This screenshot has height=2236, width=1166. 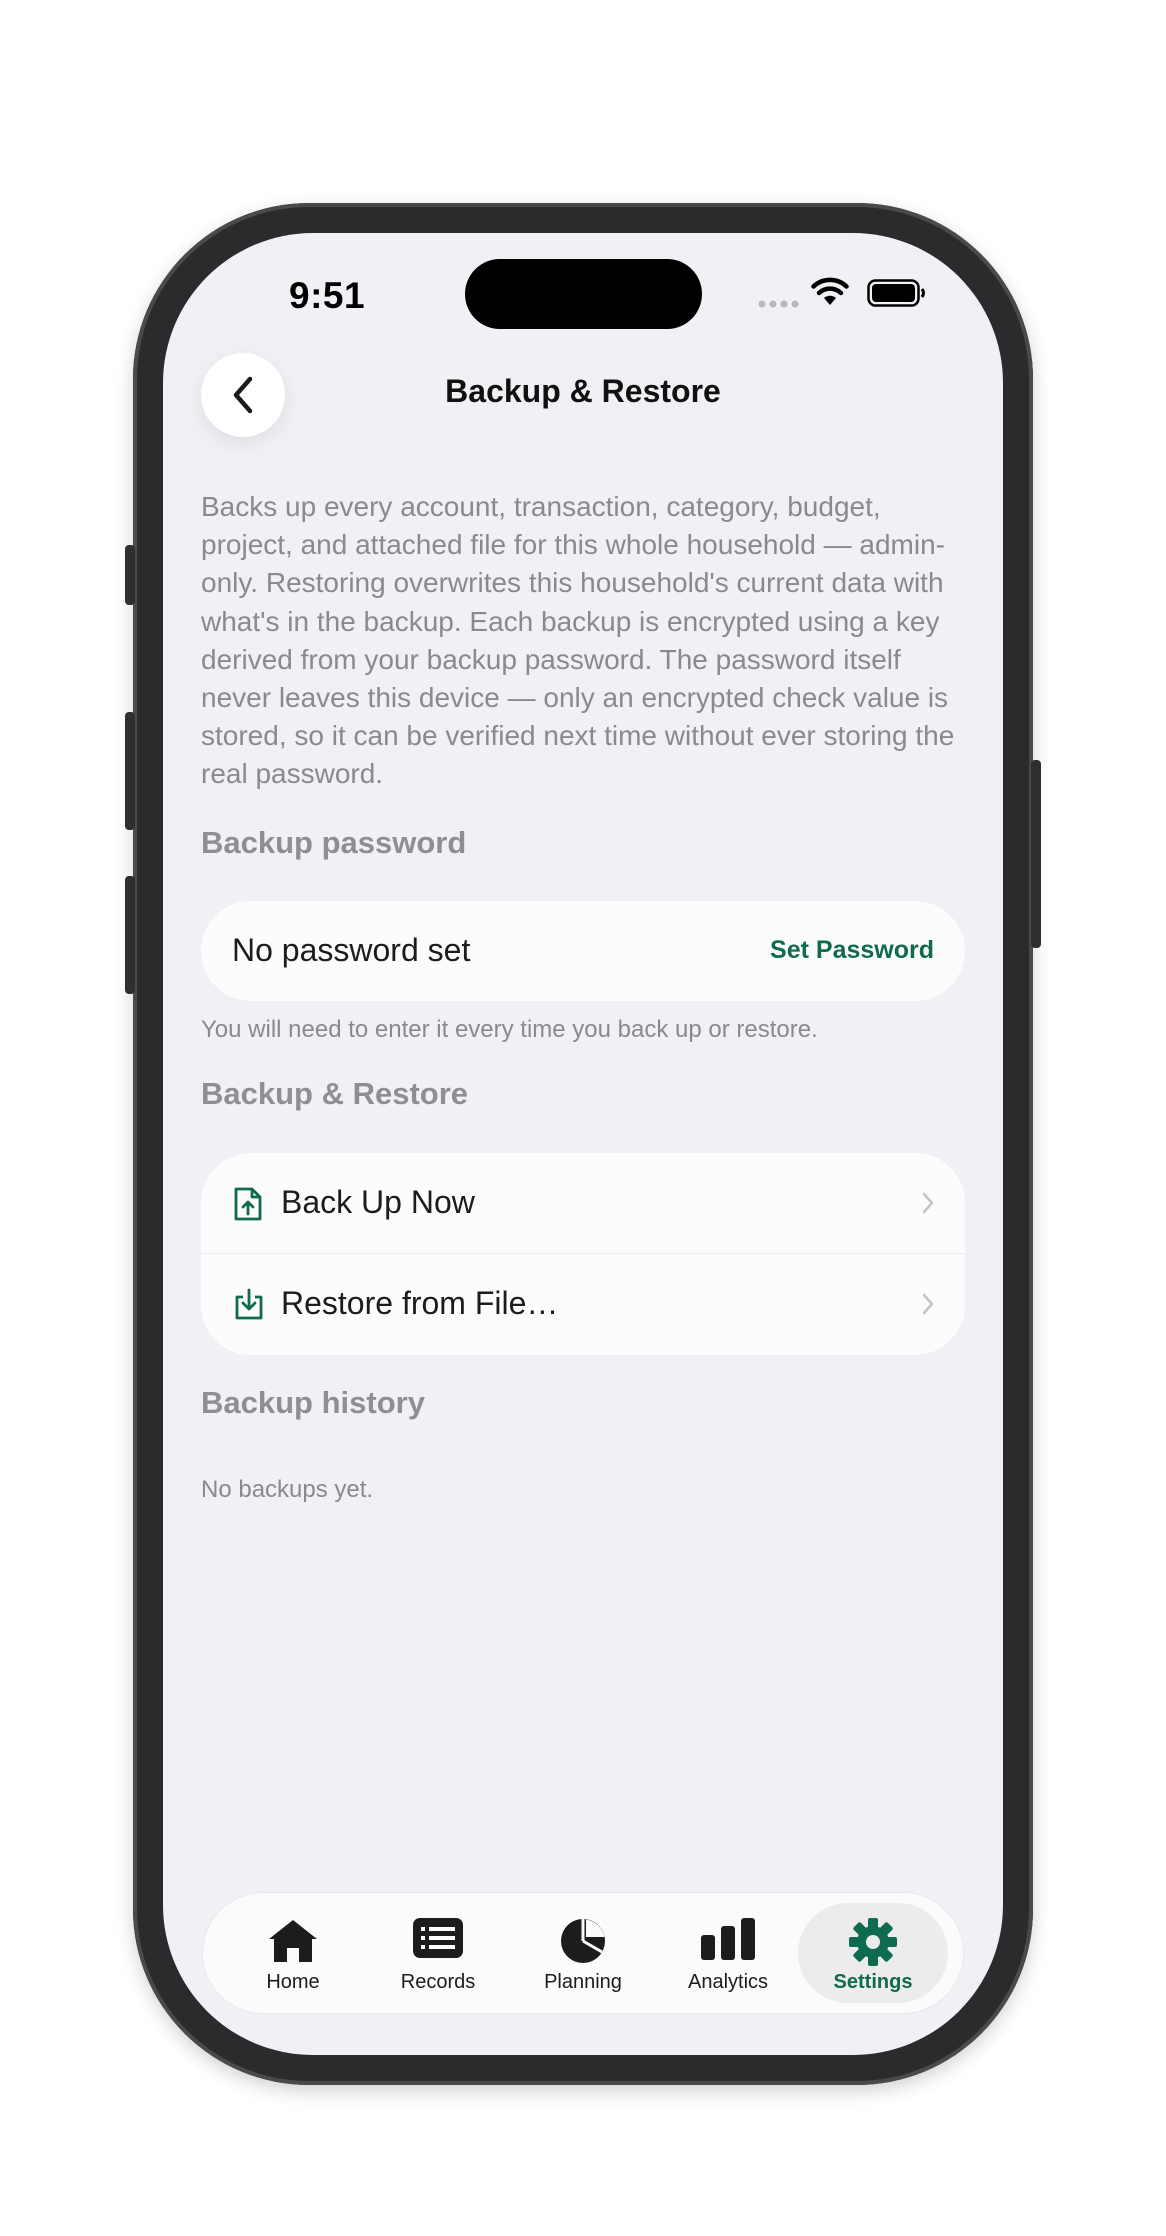 I want to click on volume-up-button, so click(x=130, y=771).